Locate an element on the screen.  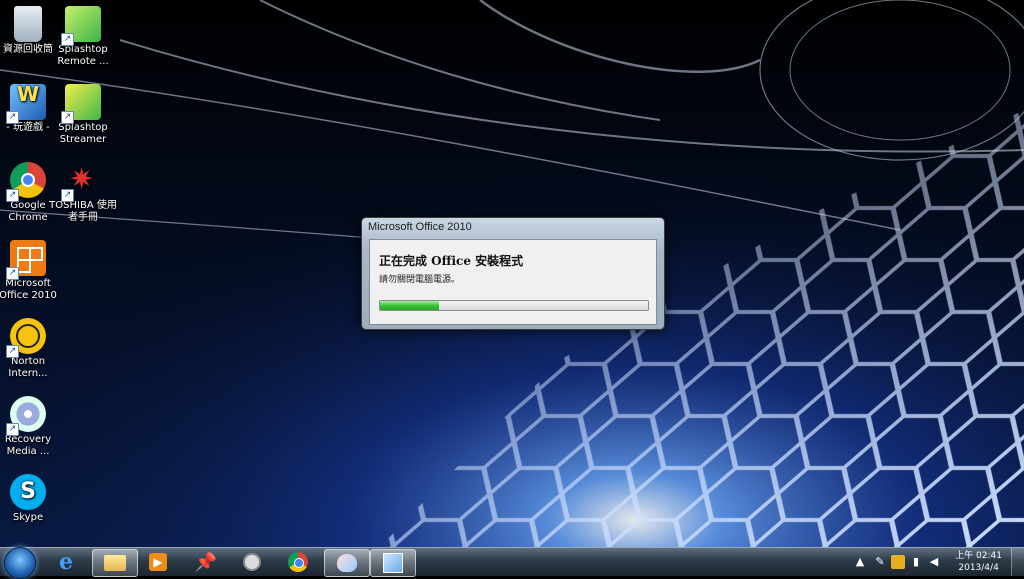
taskbar-windows-explorer is located at coordinates (115, 563).